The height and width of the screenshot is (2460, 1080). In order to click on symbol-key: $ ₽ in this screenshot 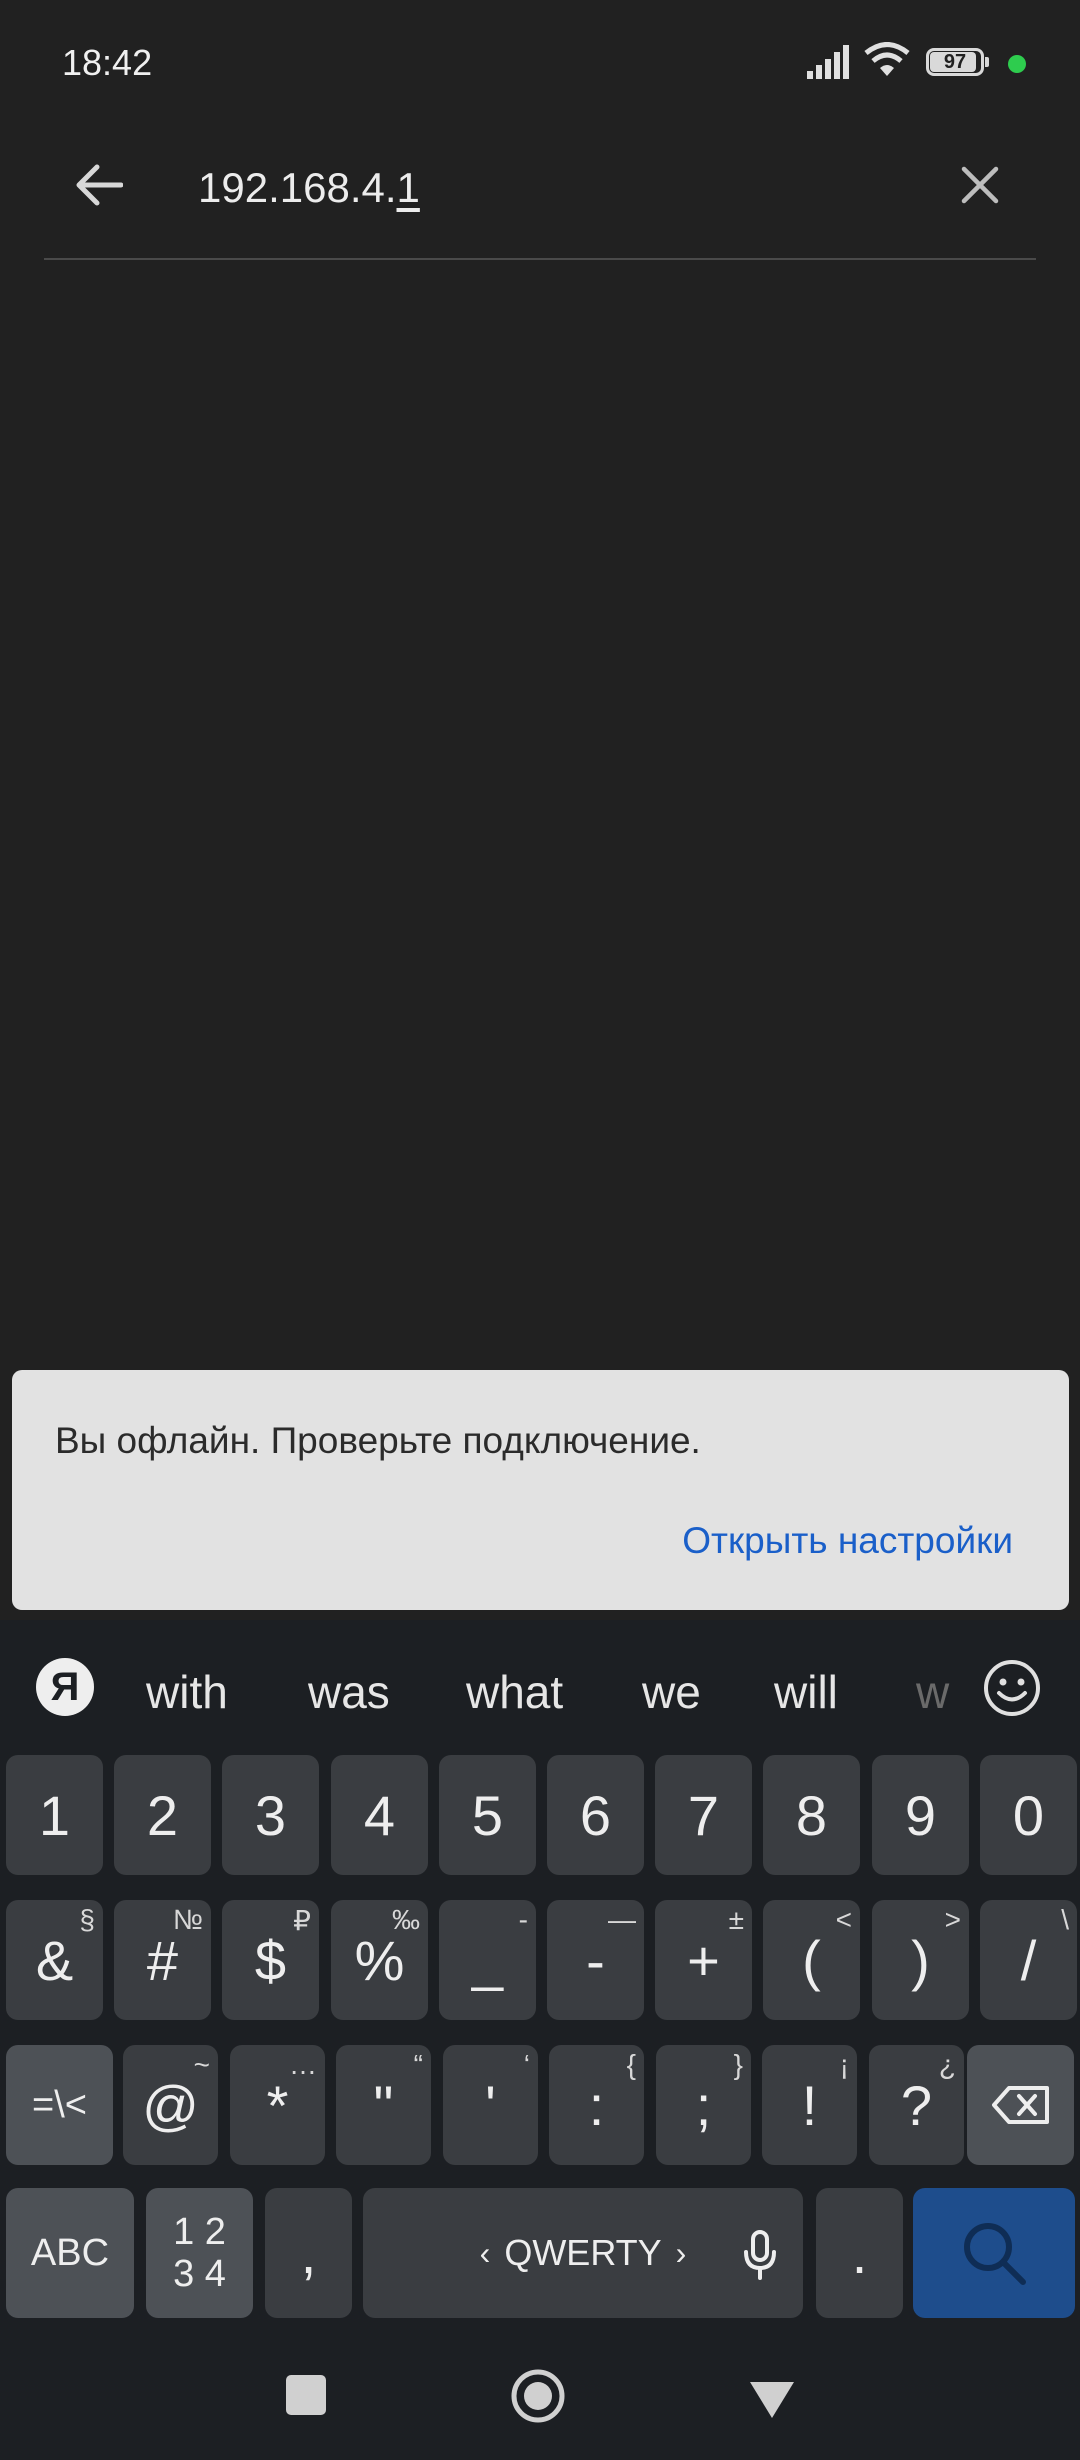, I will do `click(270, 1960)`.